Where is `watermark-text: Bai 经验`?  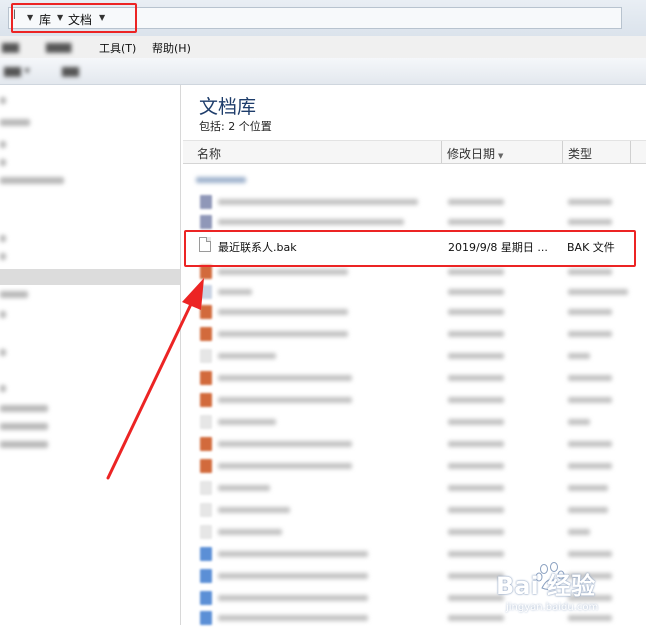
watermark-text: Bai 经验 is located at coordinates (546, 586).